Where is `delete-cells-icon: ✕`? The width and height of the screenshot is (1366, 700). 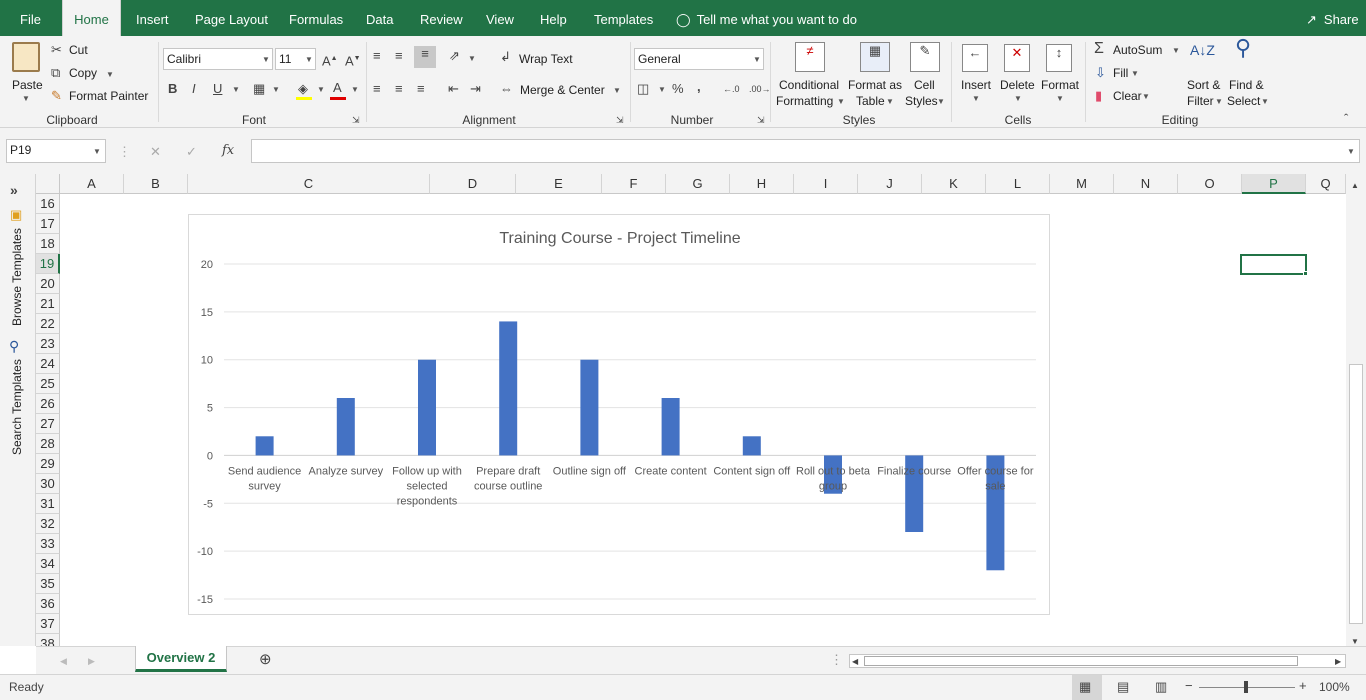 delete-cells-icon: ✕ is located at coordinates (1017, 58).